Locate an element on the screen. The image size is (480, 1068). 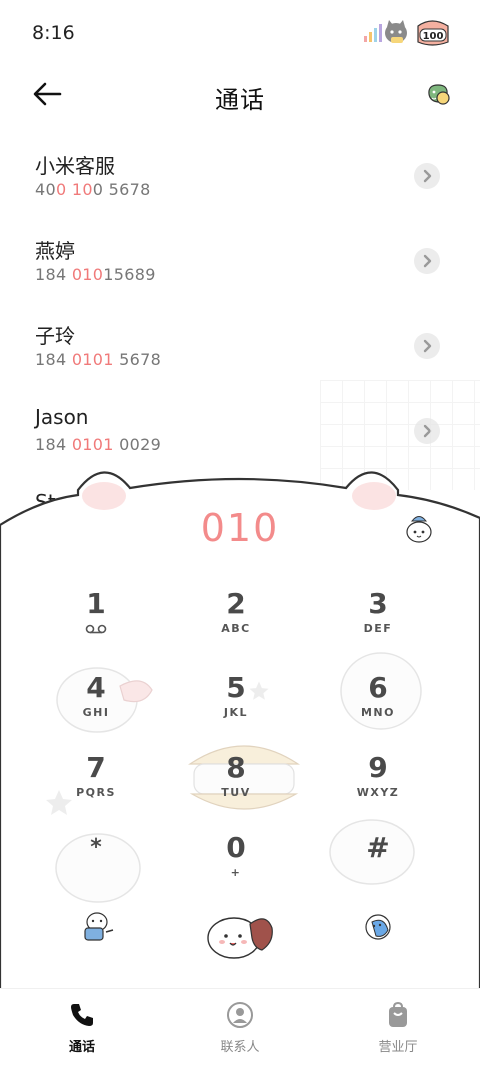
dial-key-2: 2 ABC is located at coordinates (236, 623).